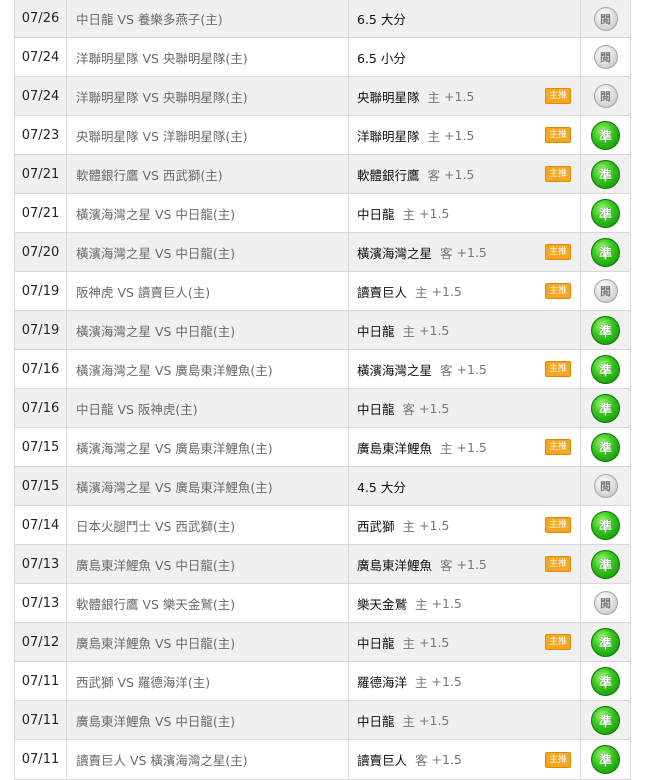 This screenshot has height=780, width=647. I want to click on table-row: 07/26 中日龍 VS 養樂多燕子(主) 6.5 大分 閱, so click(322, 19).